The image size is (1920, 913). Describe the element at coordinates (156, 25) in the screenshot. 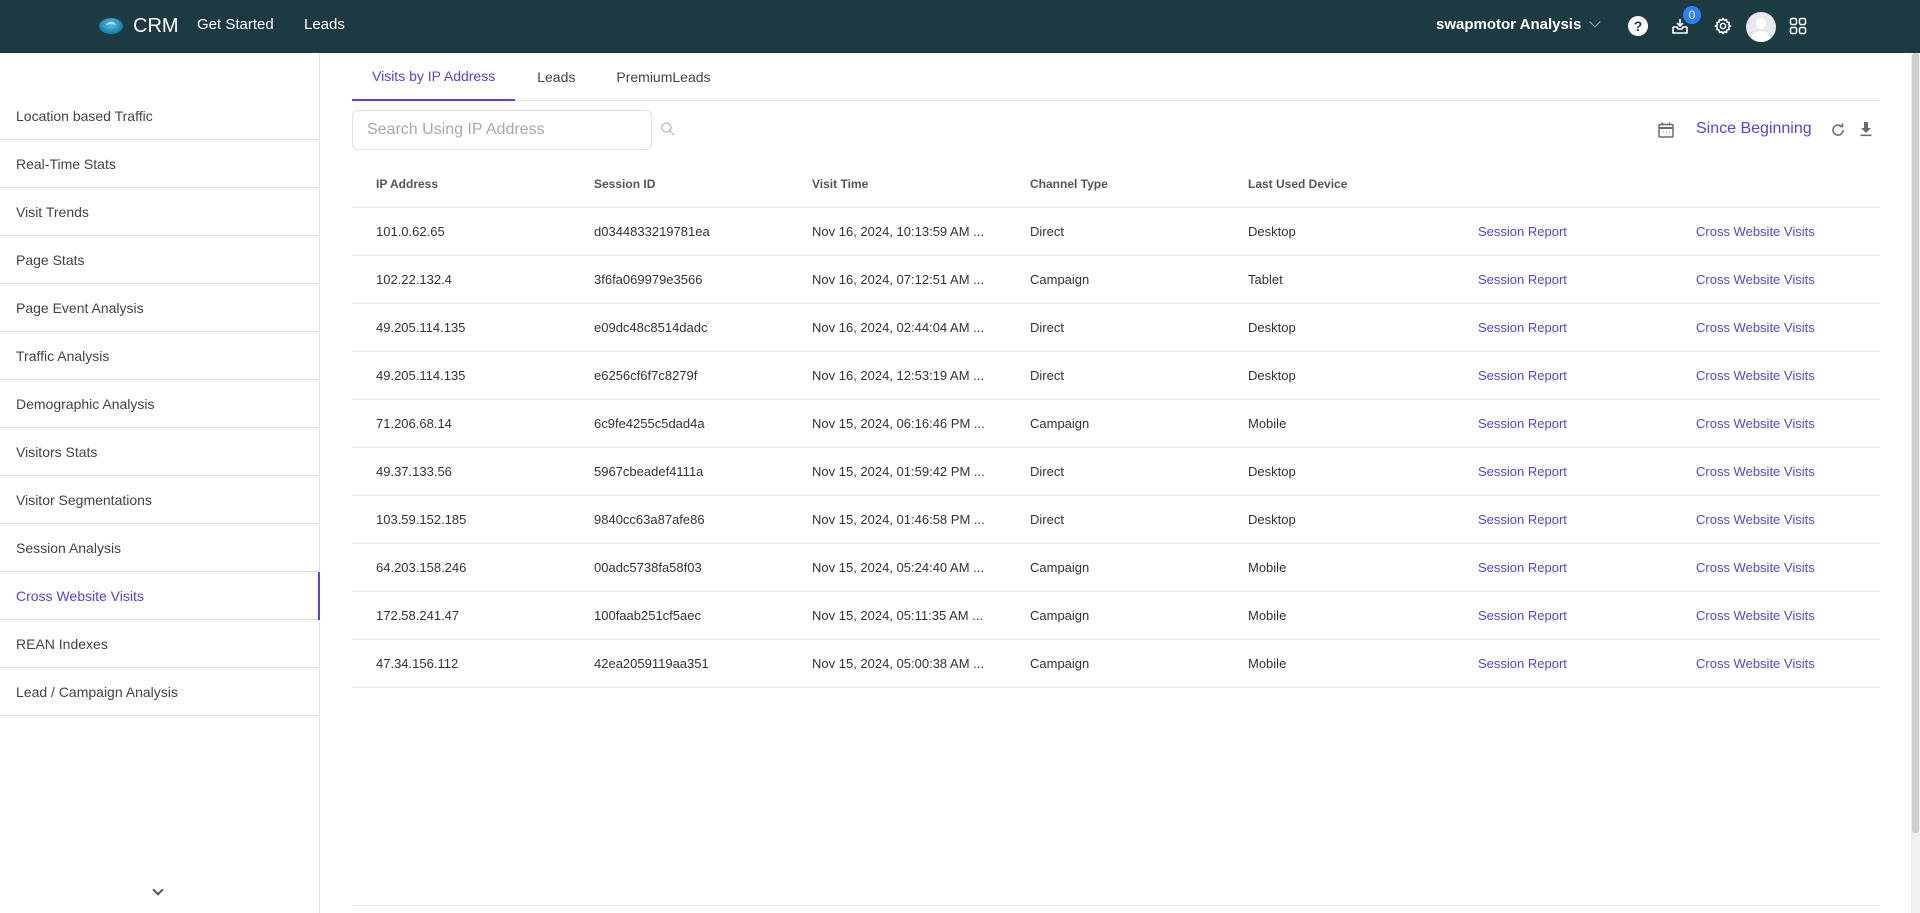

I see `brand-name: CRM` at that location.